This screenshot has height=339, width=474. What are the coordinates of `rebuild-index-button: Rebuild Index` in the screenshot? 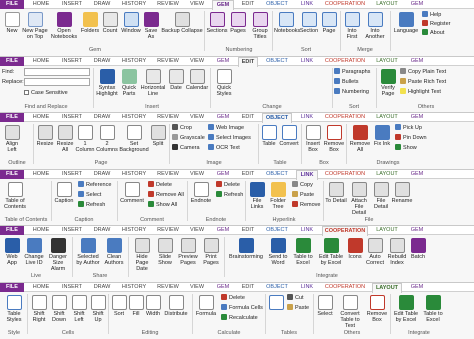 It's located at (397, 252).